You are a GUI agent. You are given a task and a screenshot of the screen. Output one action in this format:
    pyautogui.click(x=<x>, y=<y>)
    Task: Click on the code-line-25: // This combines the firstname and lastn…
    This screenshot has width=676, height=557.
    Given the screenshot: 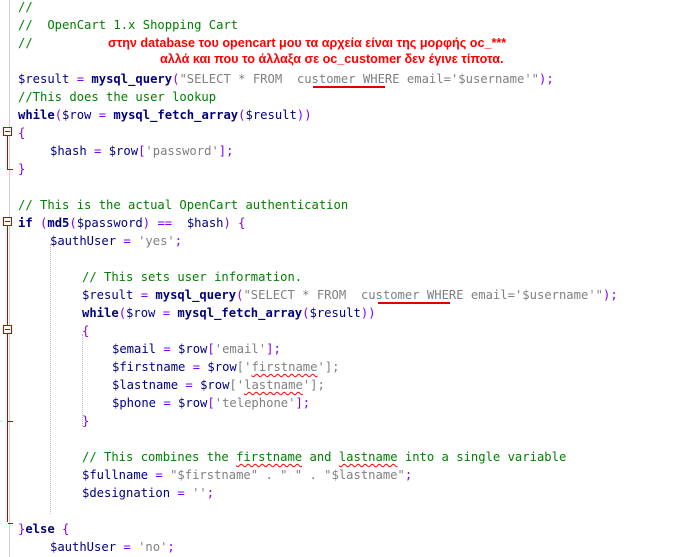 What is the action you would take?
    pyautogui.click(x=324, y=457)
    